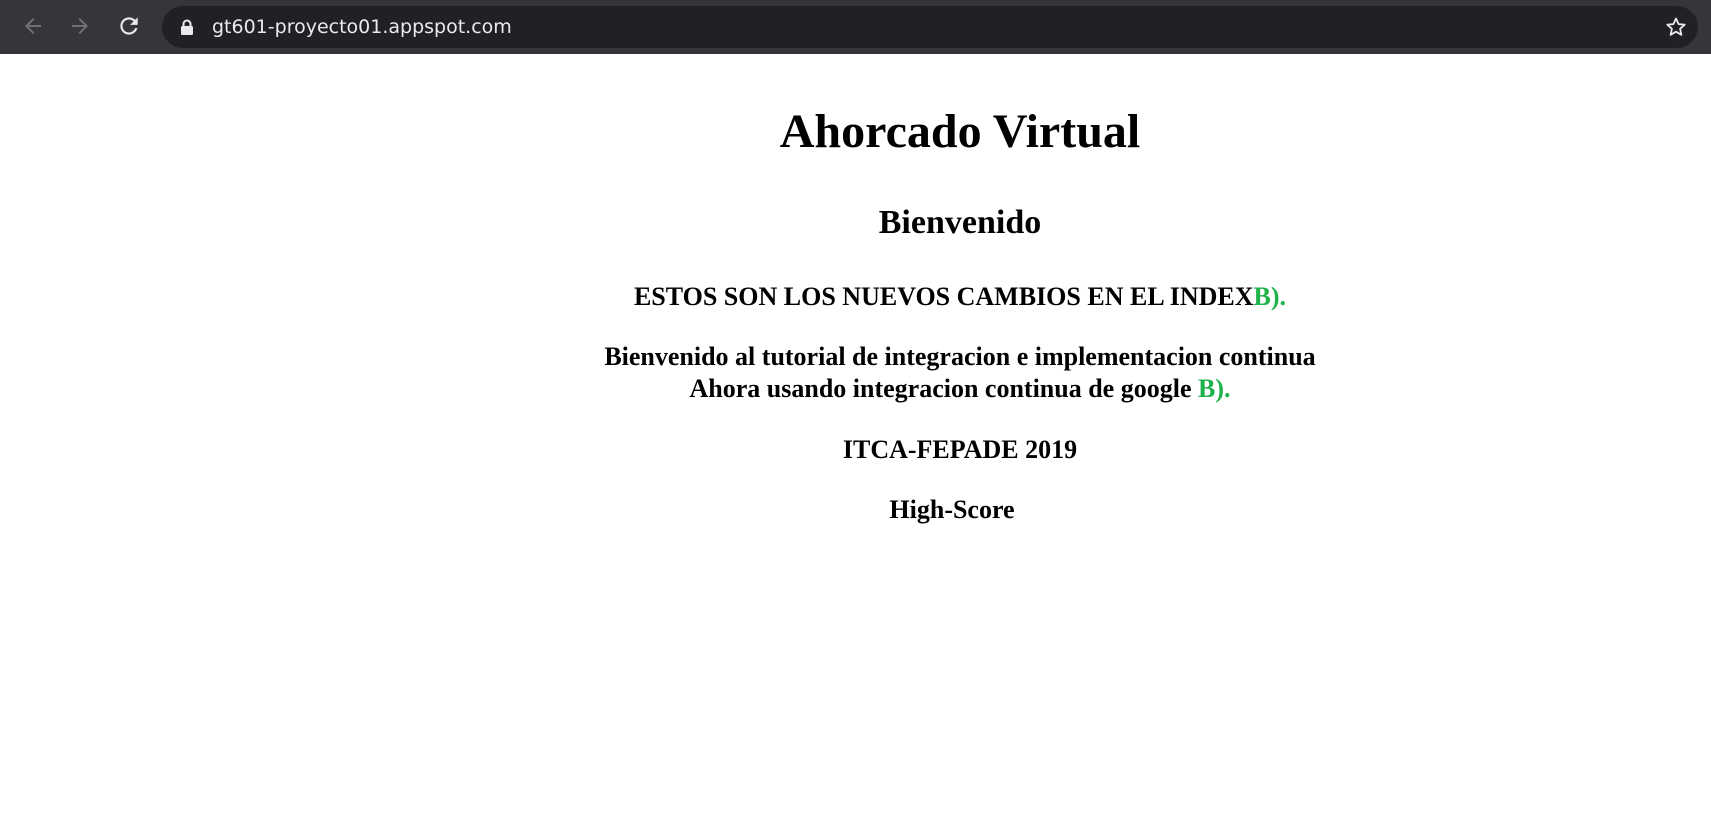 This screenshot has height=819, width=1711. I want to click on welcome-heading: Bienvenido, so click(960, 222).